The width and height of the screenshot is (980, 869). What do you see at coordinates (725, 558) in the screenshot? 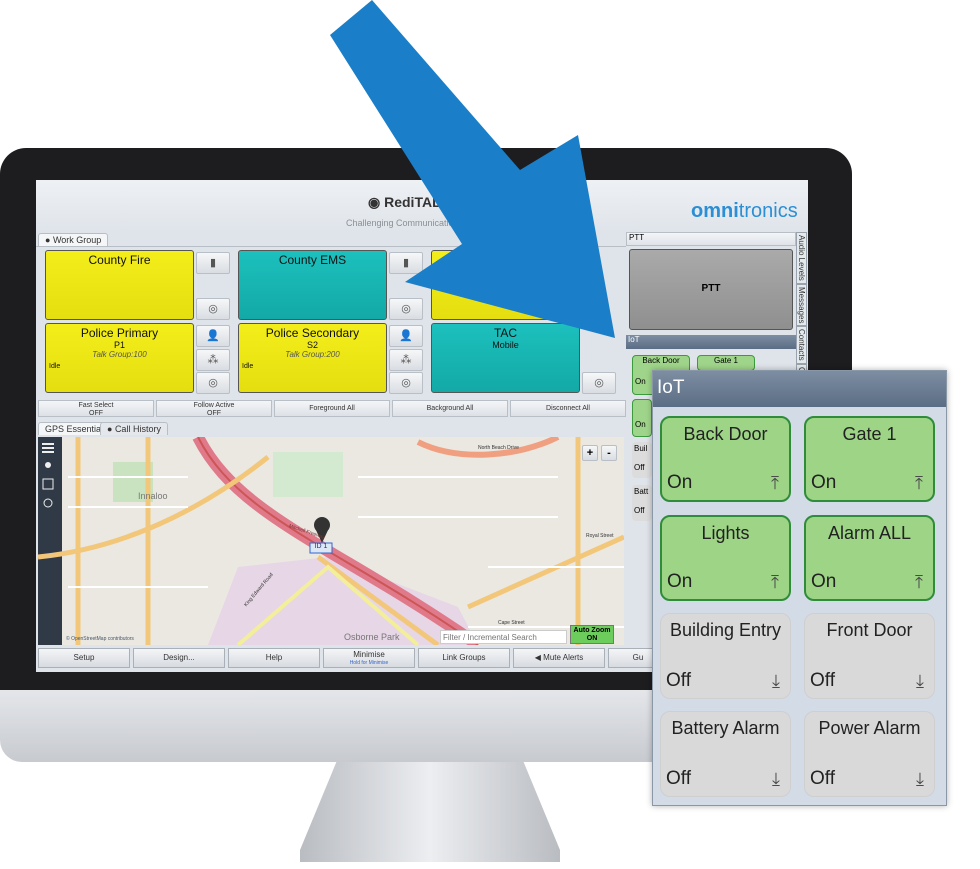
I see `iot-device-lights: Lights On ⤒` at bounding box center [725, 558].